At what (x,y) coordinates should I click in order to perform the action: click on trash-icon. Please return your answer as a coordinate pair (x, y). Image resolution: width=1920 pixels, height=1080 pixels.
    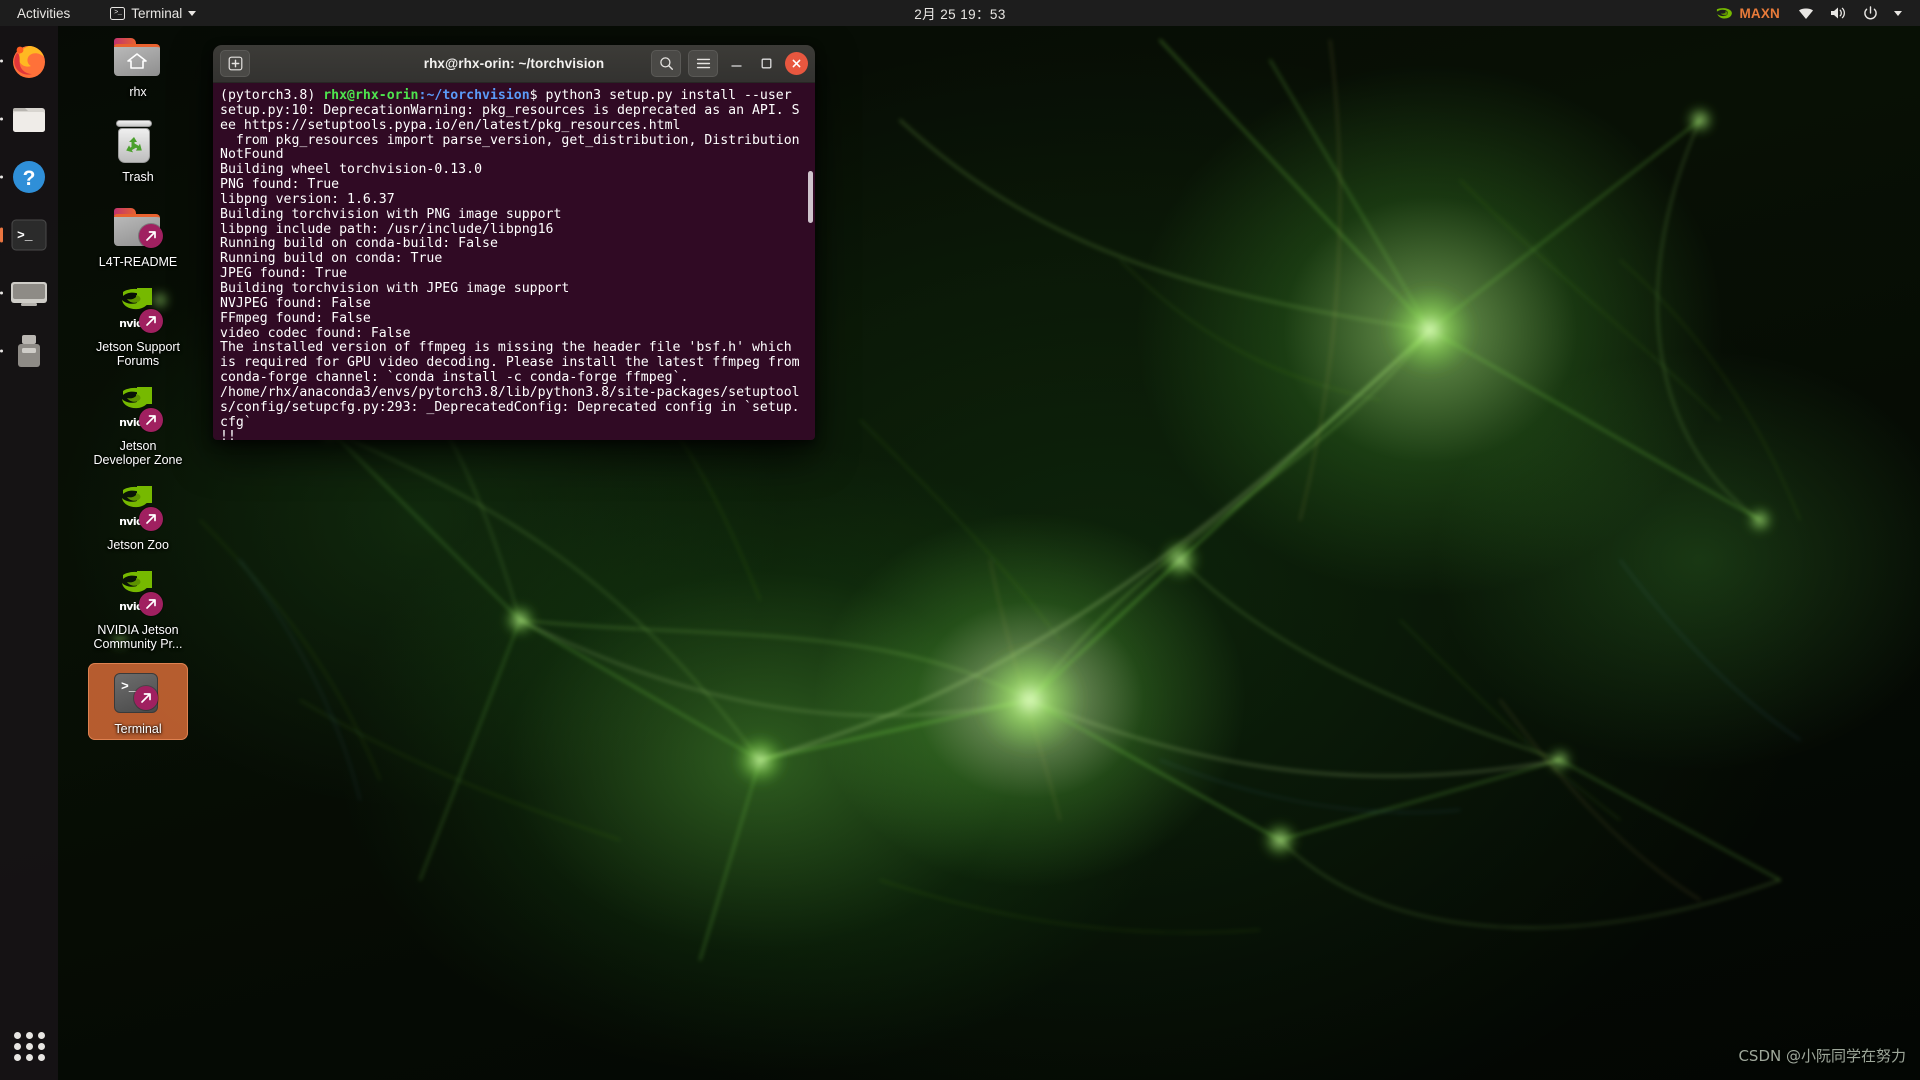
    Looking at the image, I should click on (138, 141).